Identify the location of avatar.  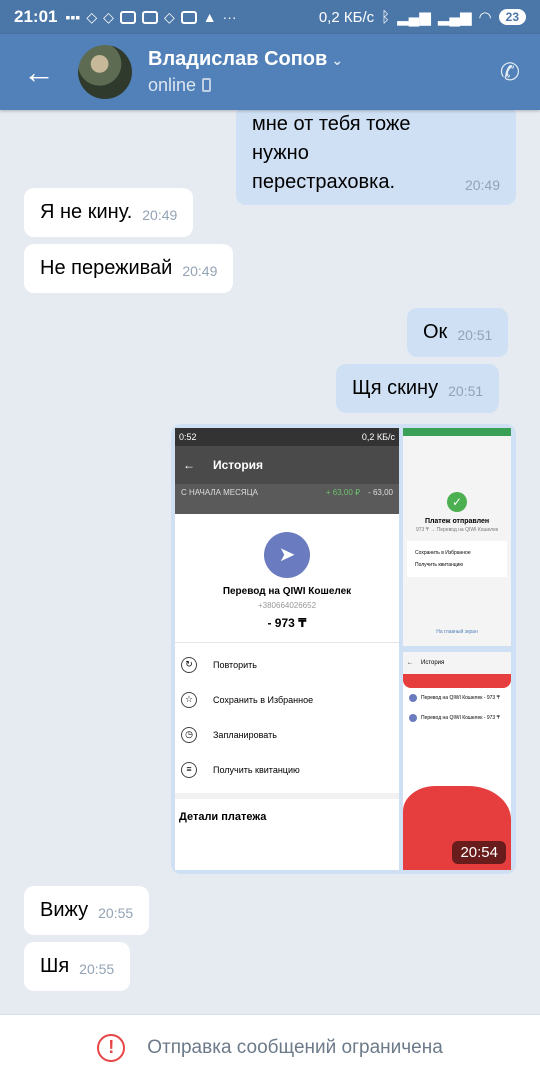
(105, 72).